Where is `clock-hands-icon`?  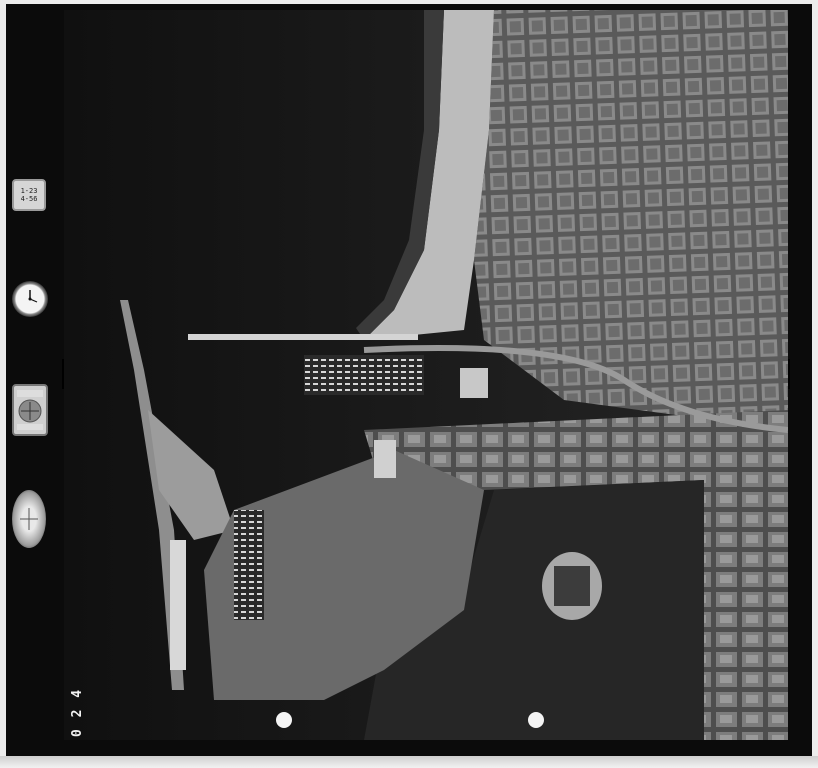 clock-hands-icon is located at coordinates (33, 296).